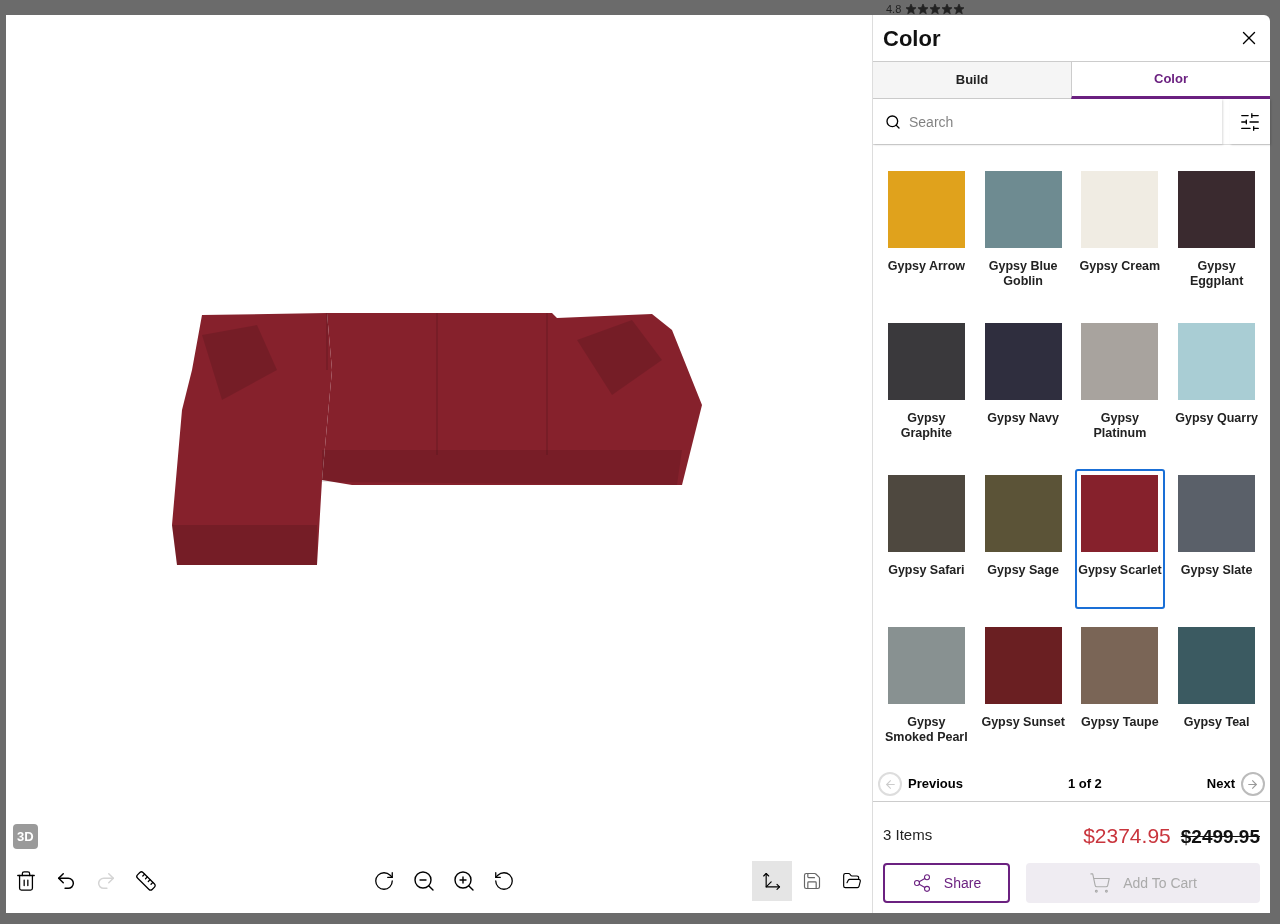 The width and height of the screenshot is (1280, 924). What do you see at coordinates (1127, 835) in the screenshot?
I see `sale-price: $2374.95` at bounding box center [1127, 835].